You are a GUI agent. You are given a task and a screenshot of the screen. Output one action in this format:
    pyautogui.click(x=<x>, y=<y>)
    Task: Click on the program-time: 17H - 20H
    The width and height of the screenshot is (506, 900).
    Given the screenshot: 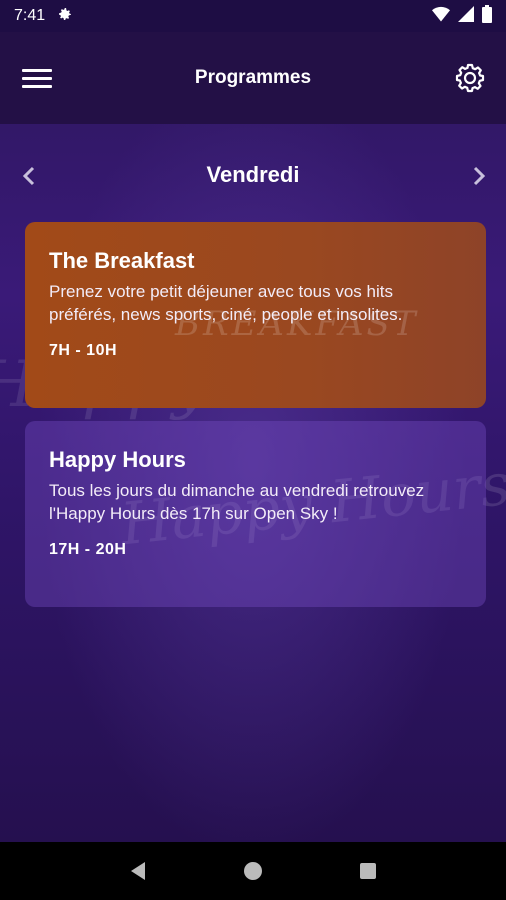 What is the action you would take?
    pyautogui.click(x=88, y=549)
    